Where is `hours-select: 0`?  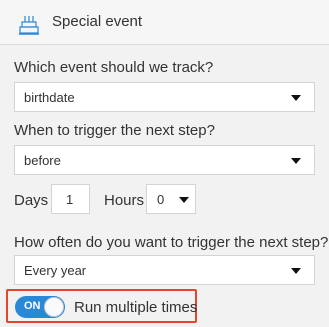
hours-select: 0 is located at coordinates (171, 199).